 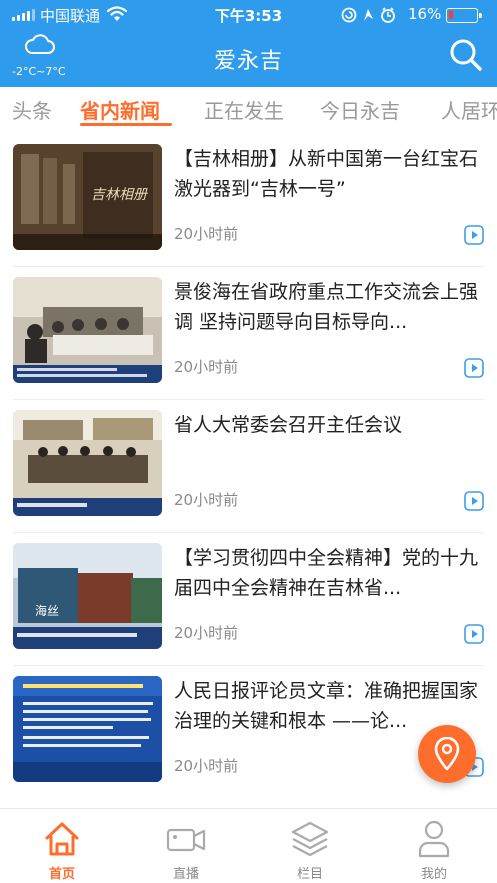 I want to click on svg-text: 海丝, so click(x=47, y=610).